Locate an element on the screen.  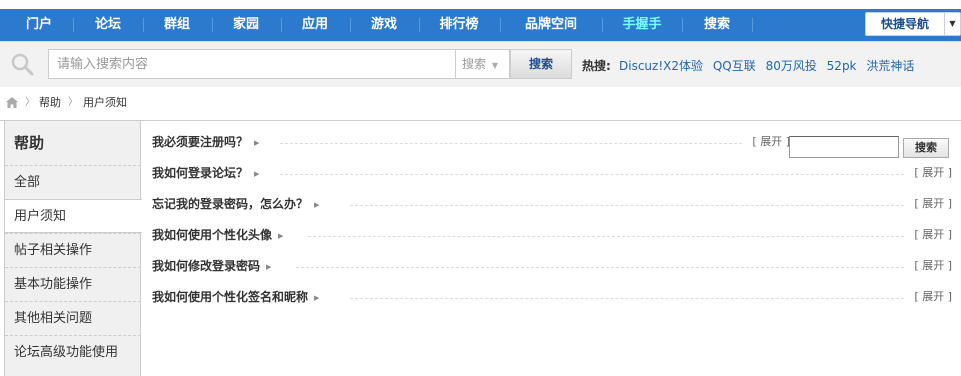
quick-nav-label: 快捷导航 is located at coordinates (904, 24).